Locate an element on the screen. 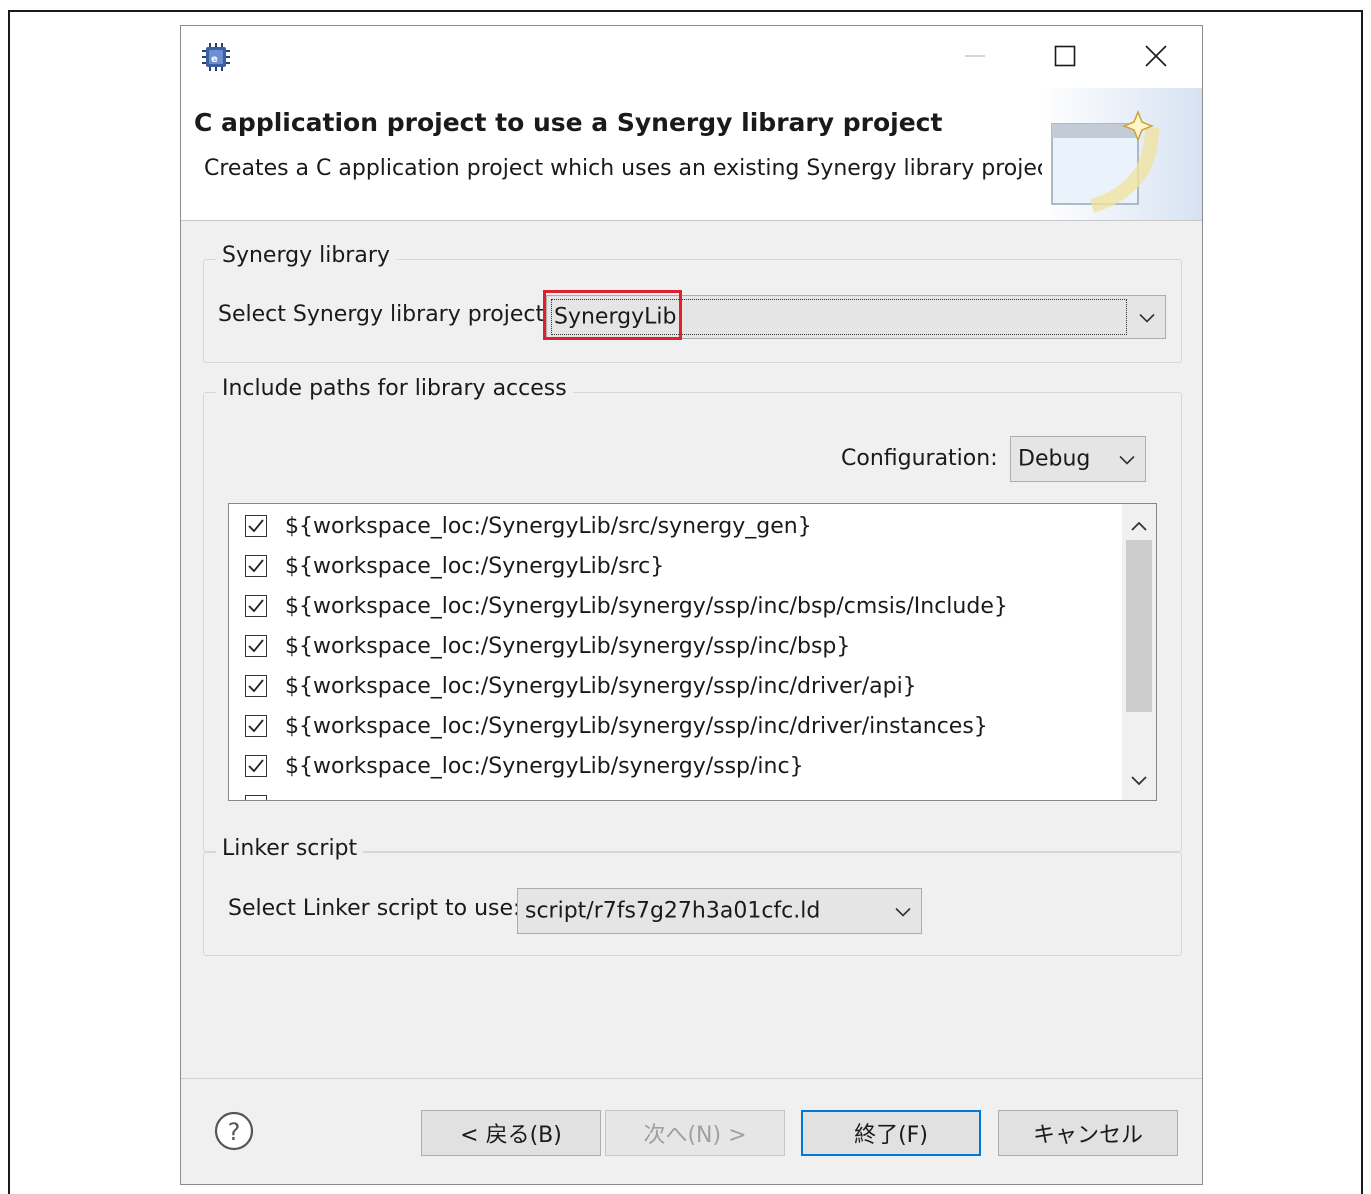 Image resolution: width=1371 pixels, height=1194 pixels. configuration-select: Debug is located at coordinates (1078, 459).